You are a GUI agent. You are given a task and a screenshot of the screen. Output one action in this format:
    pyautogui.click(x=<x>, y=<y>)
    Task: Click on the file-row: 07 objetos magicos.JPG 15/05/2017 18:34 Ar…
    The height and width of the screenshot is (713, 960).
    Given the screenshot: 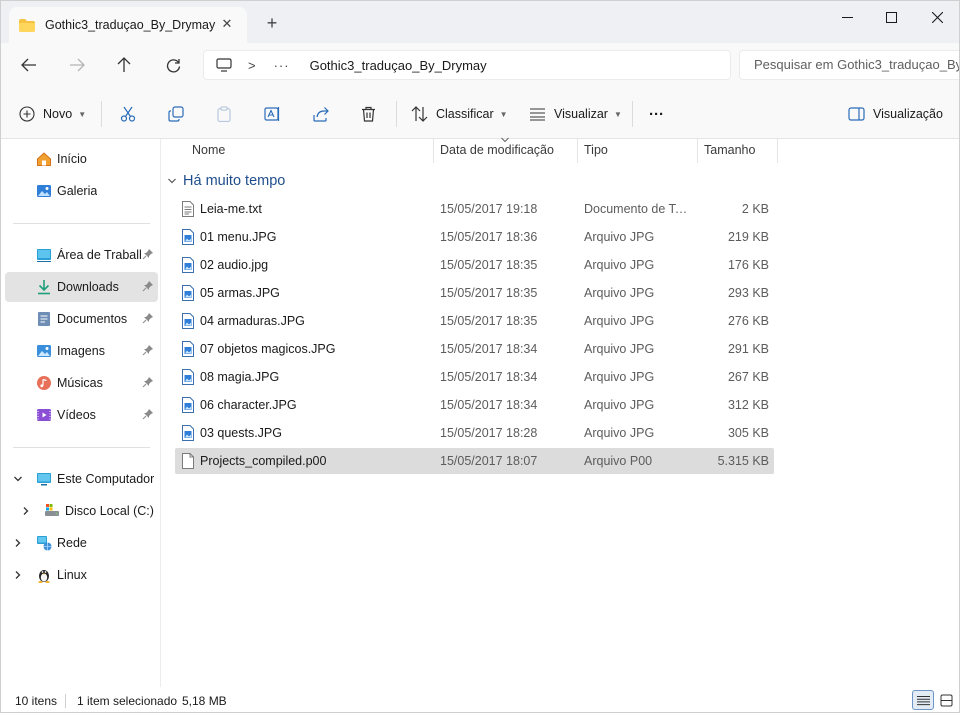 What is the action you would take?
    pyautogui.click(x=474, y=349)
    